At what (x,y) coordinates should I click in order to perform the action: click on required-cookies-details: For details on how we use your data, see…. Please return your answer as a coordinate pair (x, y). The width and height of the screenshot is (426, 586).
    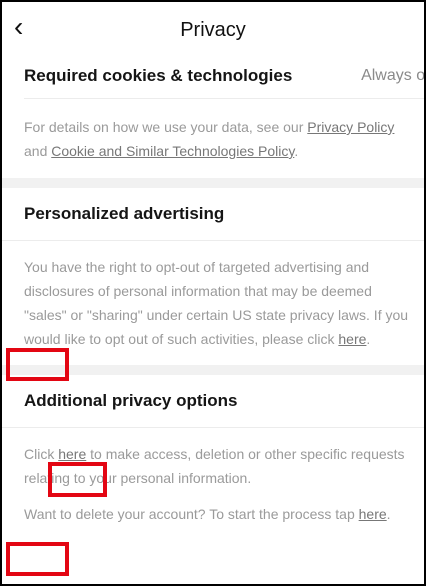
    Looking at the image, I should click on (213, 131).